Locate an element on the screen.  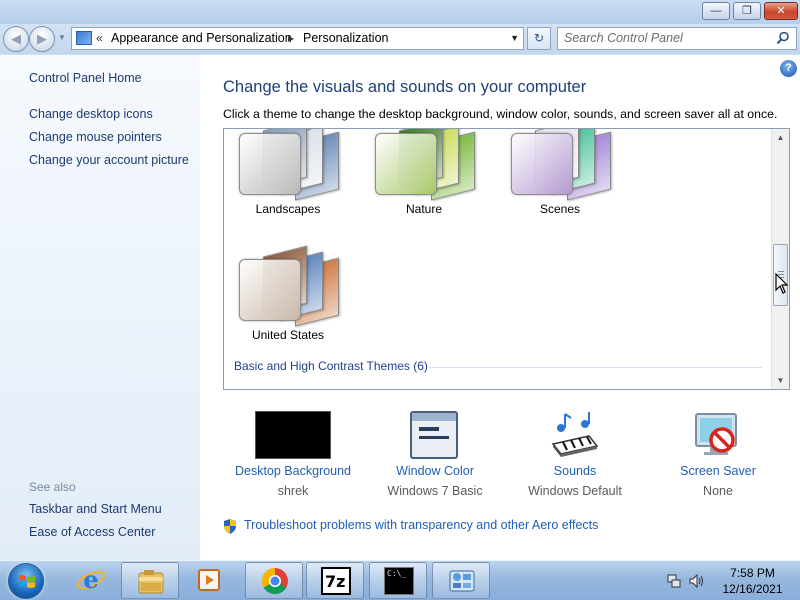
window-color-link: Window Color is located at coordinates (435, 471).